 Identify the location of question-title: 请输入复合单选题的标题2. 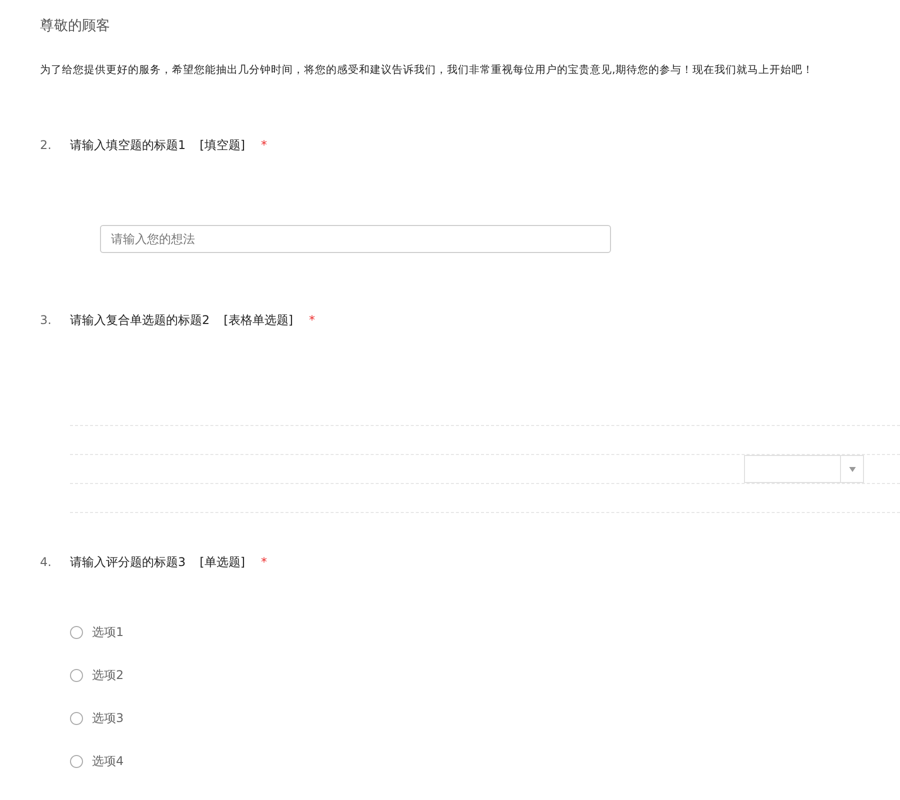
(140, 320).